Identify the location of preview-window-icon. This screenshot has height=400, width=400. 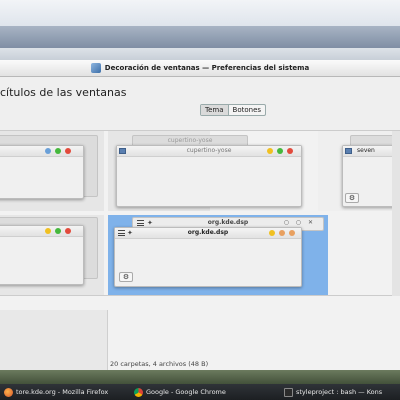
(348, 151).